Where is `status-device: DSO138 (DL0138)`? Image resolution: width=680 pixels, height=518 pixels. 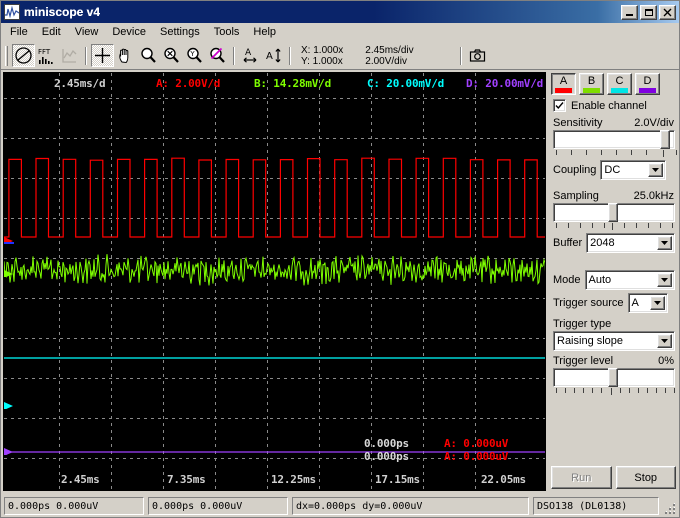 status-device: DSO138 (DL0138) is located at coordinates (596, 506).